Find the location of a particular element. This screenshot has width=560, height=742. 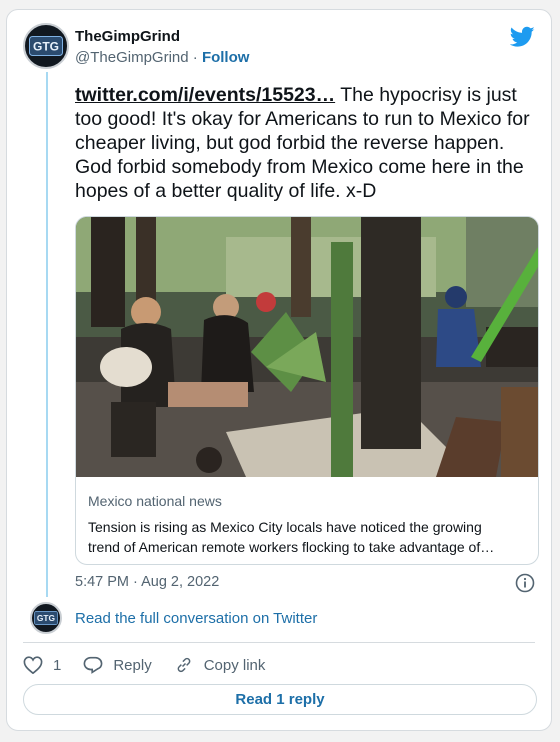

avatar-text: GTG is located at coordinates (46, 47).